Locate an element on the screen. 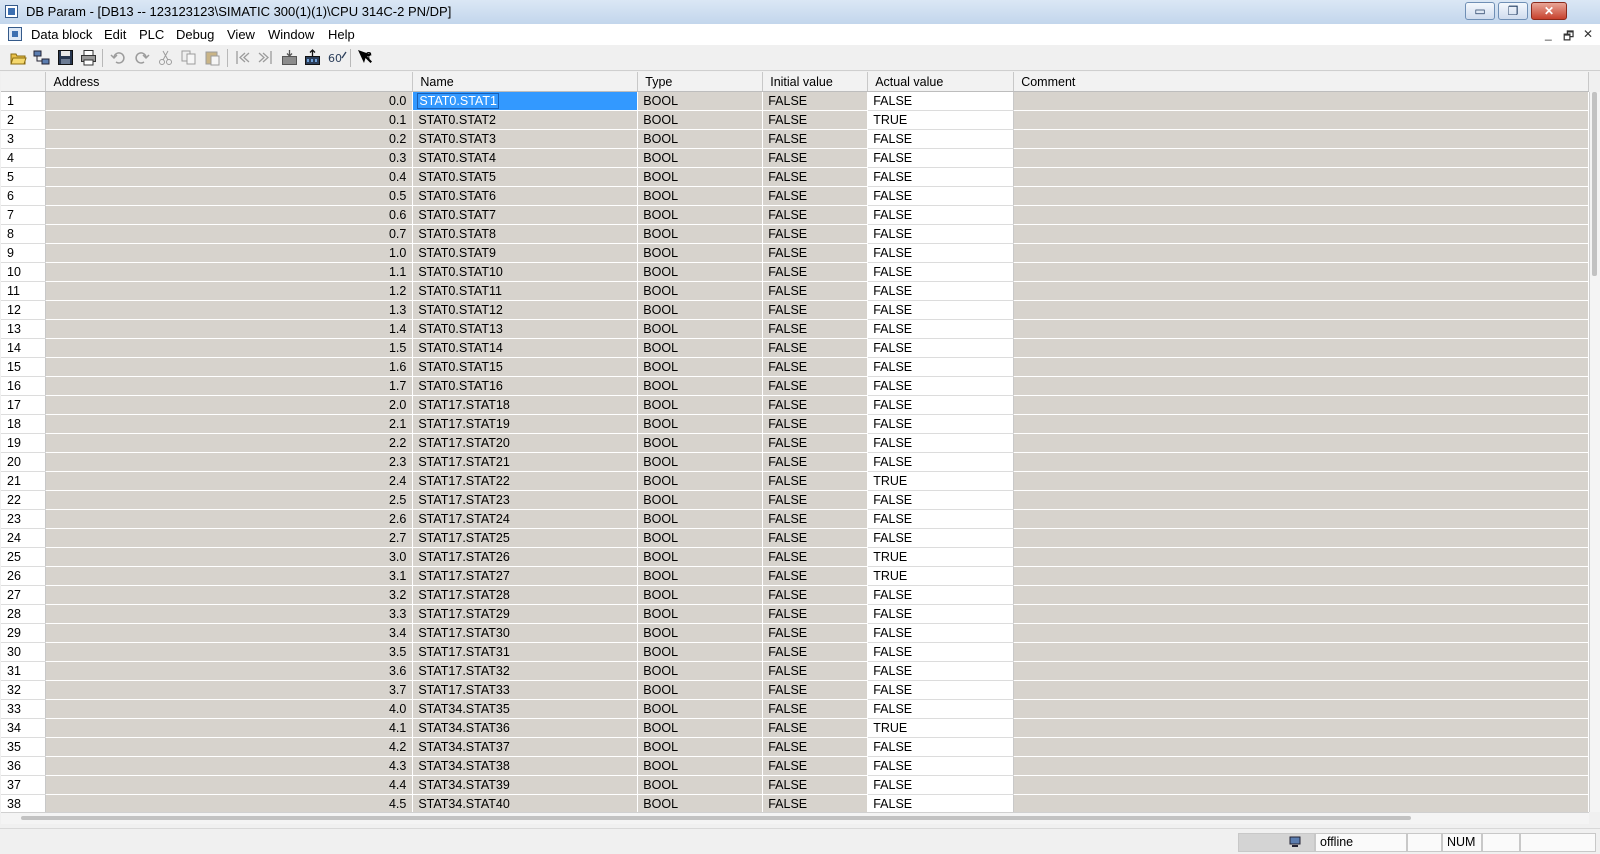 This screenshot has width=1600, height=854. first-icon is located at coordinates (242, 57).